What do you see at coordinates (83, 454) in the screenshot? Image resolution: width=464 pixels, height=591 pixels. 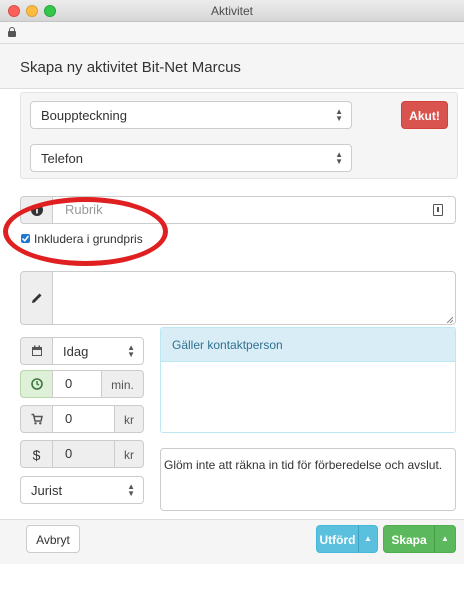 I see `price-input: 0` at bounding box center [83, 454].